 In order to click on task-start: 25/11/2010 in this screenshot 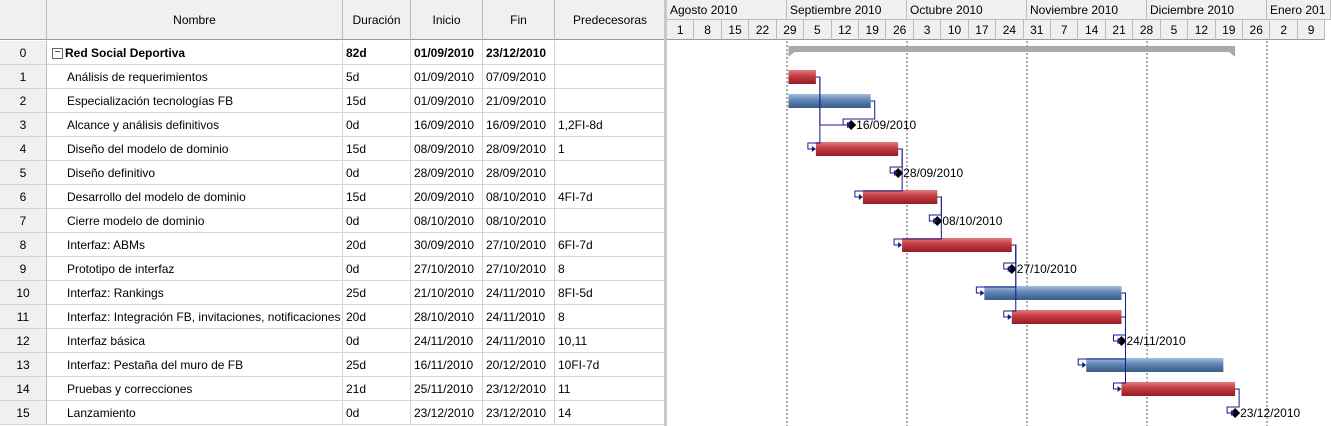, I will do `click(447, 389)`.